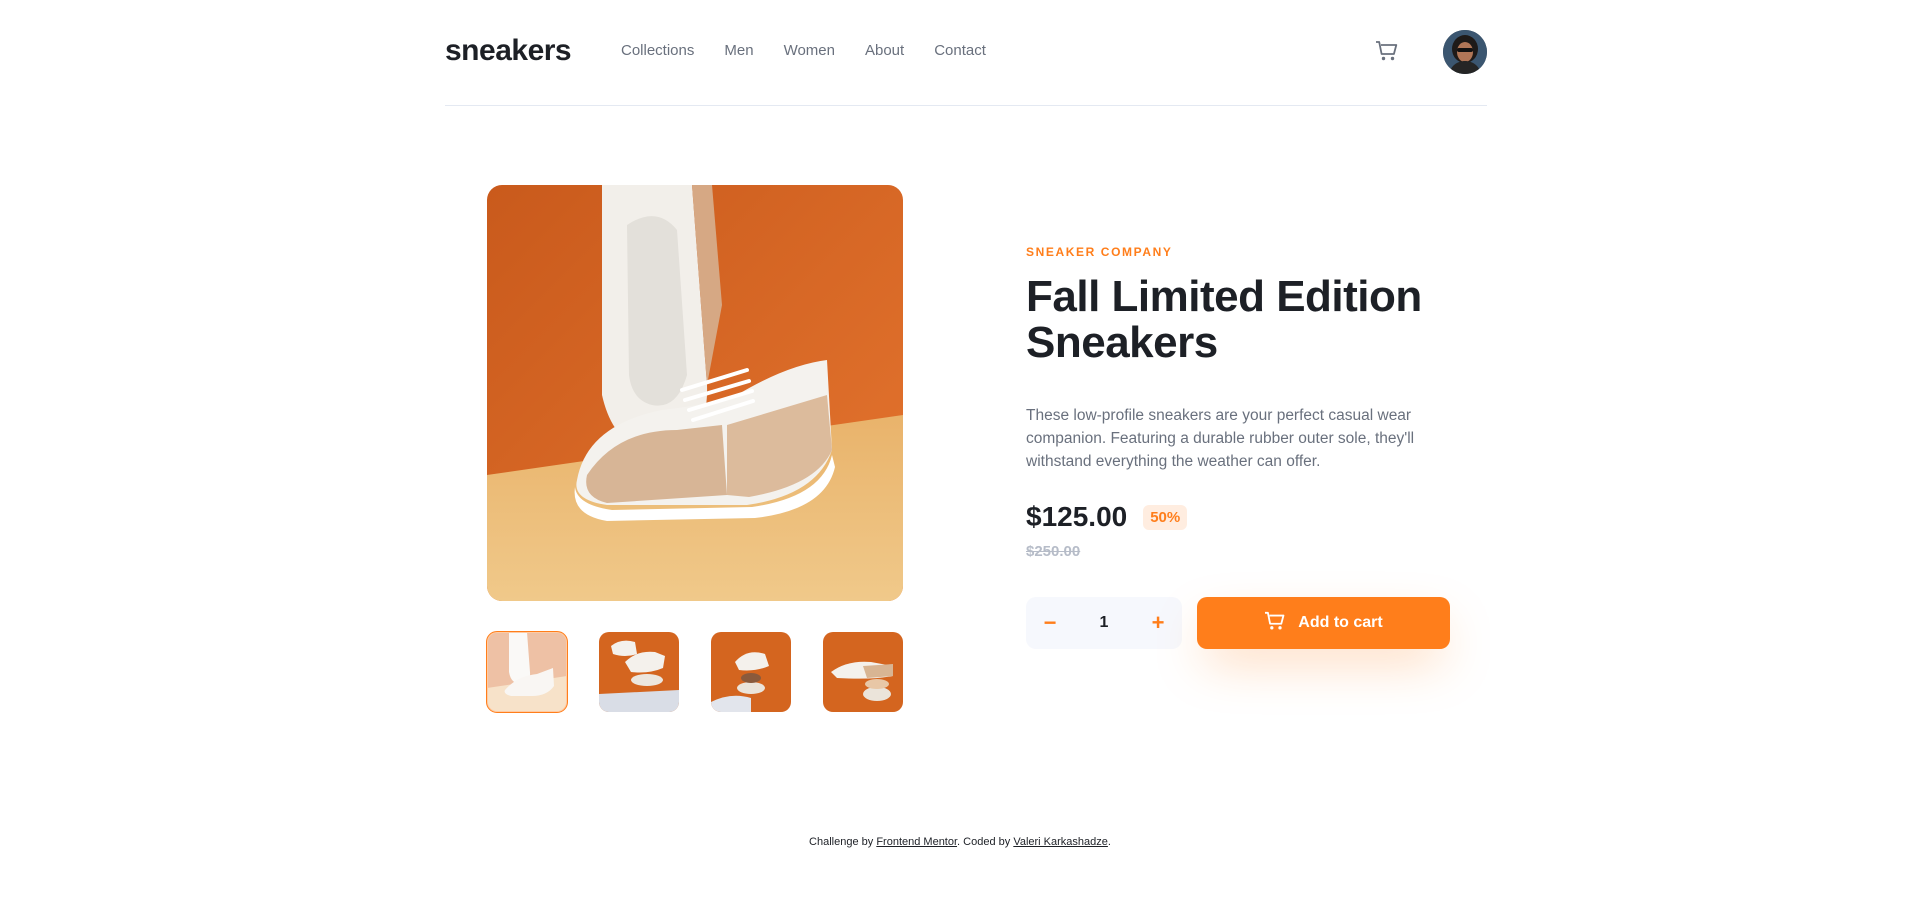 Image resolution: width=1920 pixels, height=908 pixels. Describe the element at coordinates (1224, 319) in the screenshot. I see `product-title: Fall Limited Edition Sneakers` at that location.